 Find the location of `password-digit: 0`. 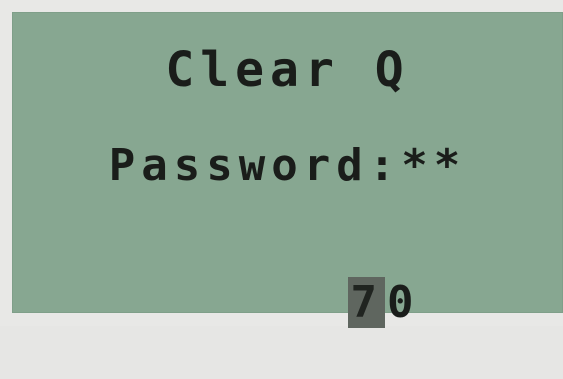

password-digit: 0 is located at coordinates (403, 302).